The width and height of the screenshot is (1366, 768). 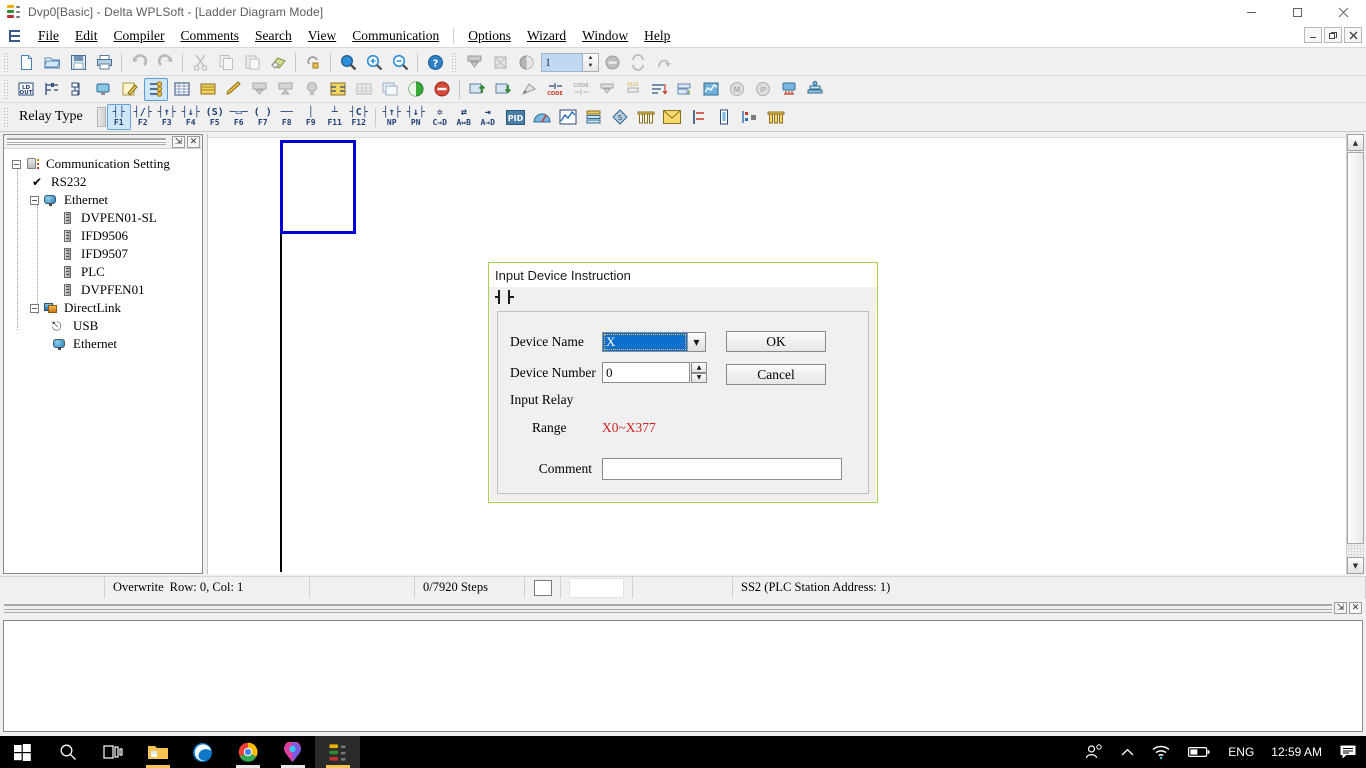 What do you see at coordinates (200, 62) in the screenshot?
I see `cut-icon` at bounding box center [200, 62].